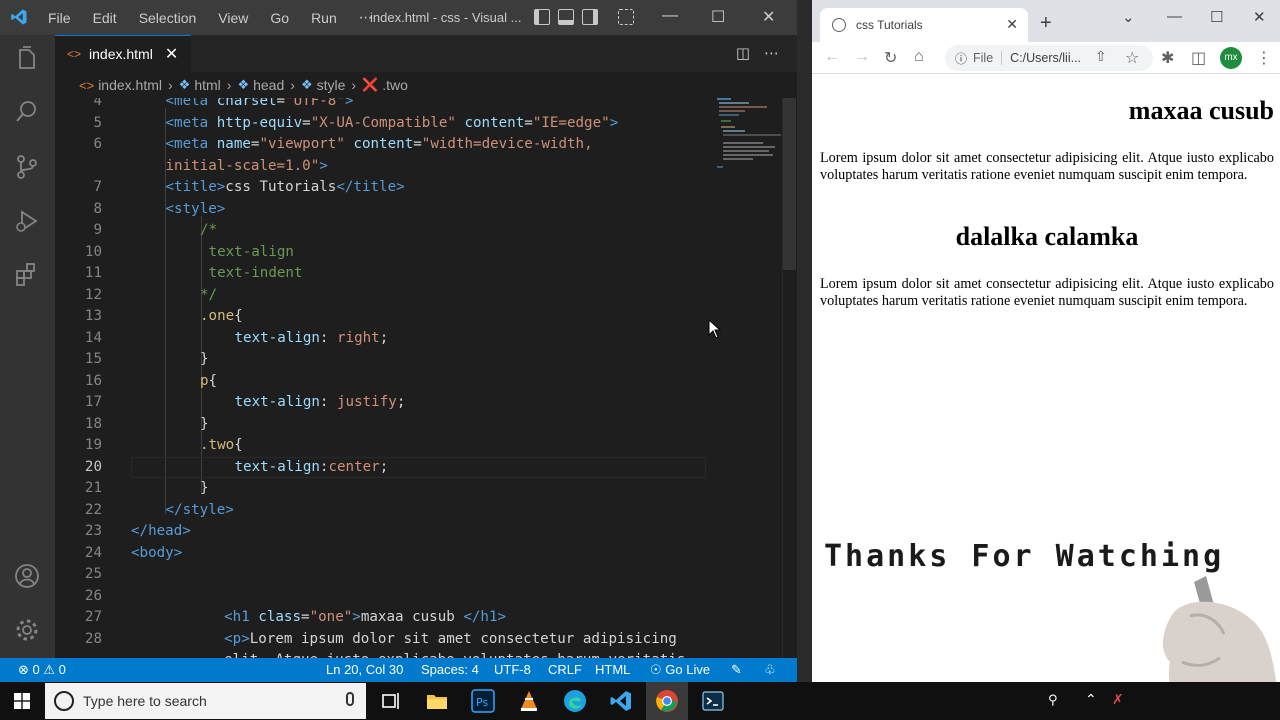  What do you see at coordinates (120, 85) in the screenshot?
I see `breadcrumb-file: <> index.html` at bounding box center [120, 85].